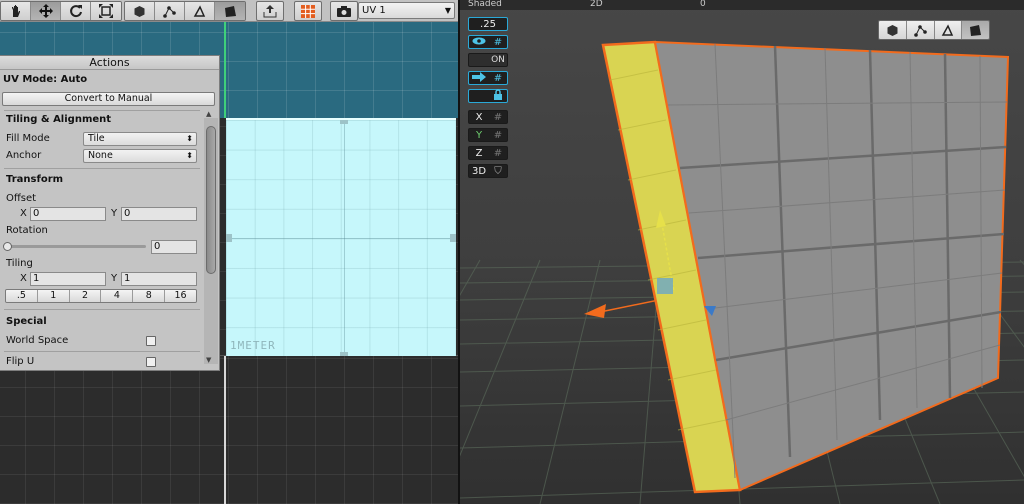 The width and height of the screenshot is (1024, 504). Describe the element at coordinates (344, 122) in the screenshot. I see `uv-tick-top` at that location.